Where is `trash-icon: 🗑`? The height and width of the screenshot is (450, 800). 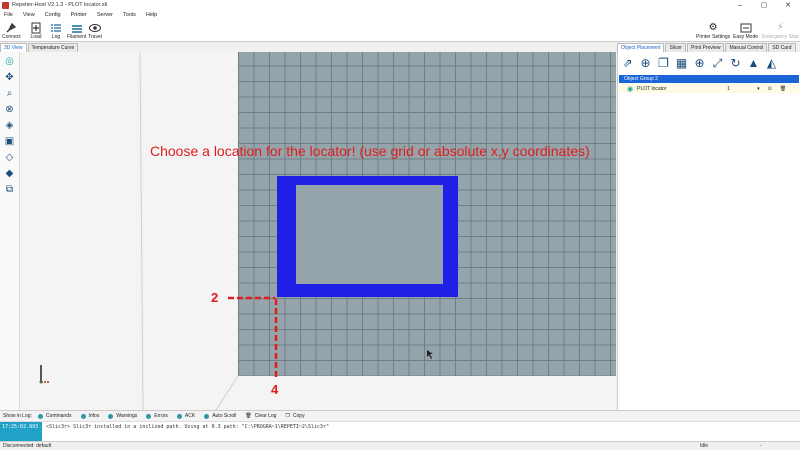
trash-icon: 🗑 is located at coordinates (248, 416).